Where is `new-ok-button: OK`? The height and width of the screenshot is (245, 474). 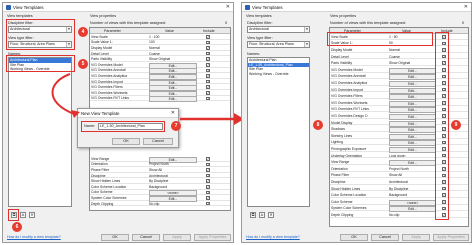
new-ok-button: OK is located at coordinates (126, 141).